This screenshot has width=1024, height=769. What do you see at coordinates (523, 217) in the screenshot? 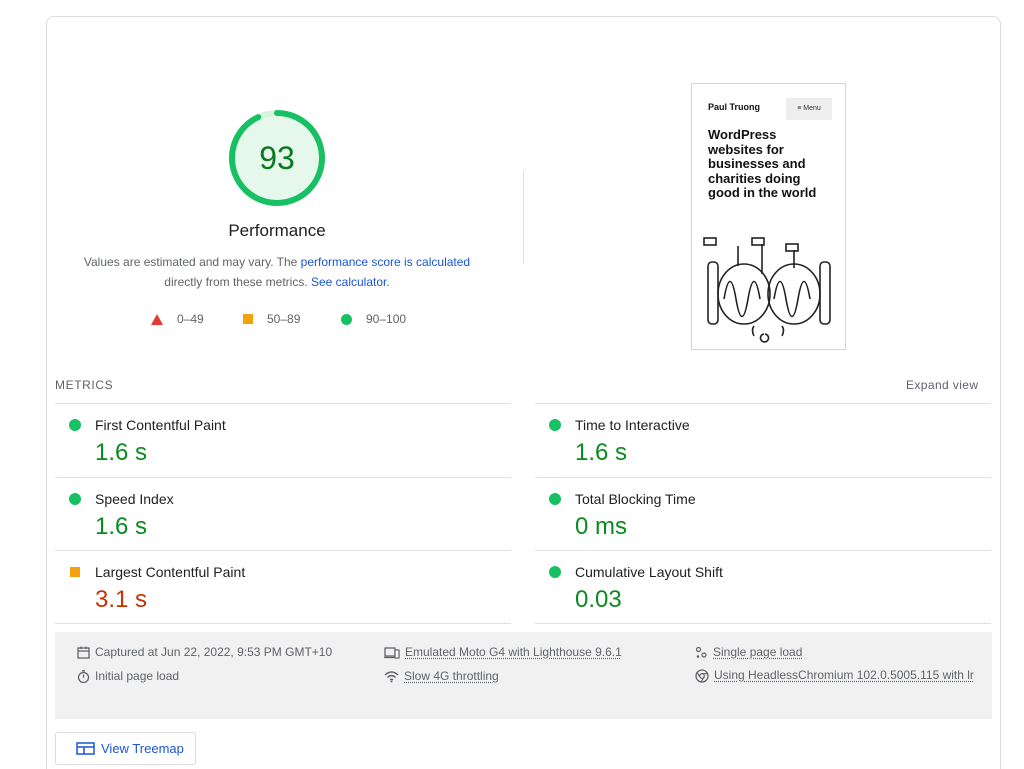
I see `vertical-divider` at bounding box center [523, 217].